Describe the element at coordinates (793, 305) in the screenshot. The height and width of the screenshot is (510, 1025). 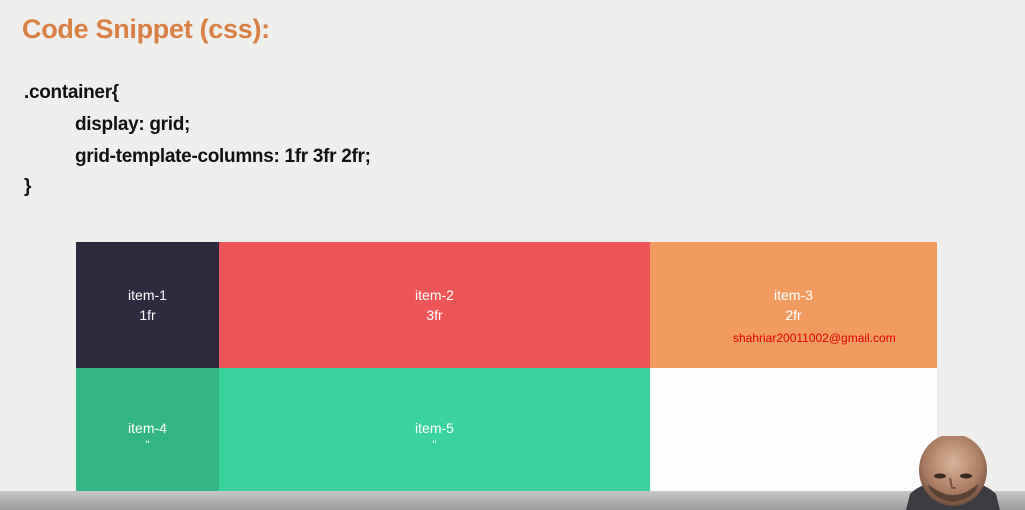
I see `grid-item-3: item-3 2fr` at that location.